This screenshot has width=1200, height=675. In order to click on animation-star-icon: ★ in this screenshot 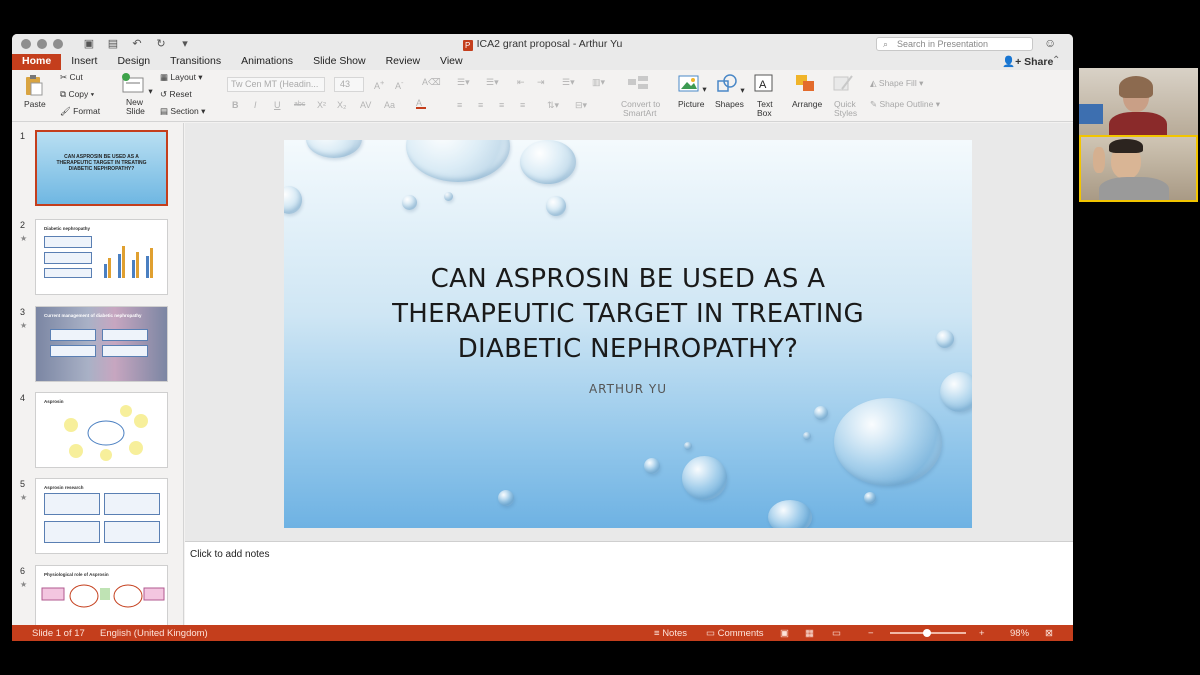, I will do `click(24, 497)`.